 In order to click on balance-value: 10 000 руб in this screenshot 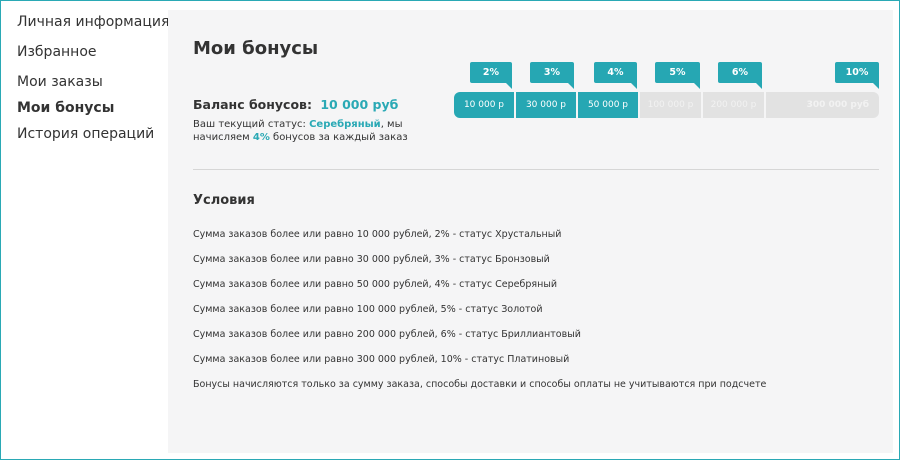, I will do `click(359, 104)`.